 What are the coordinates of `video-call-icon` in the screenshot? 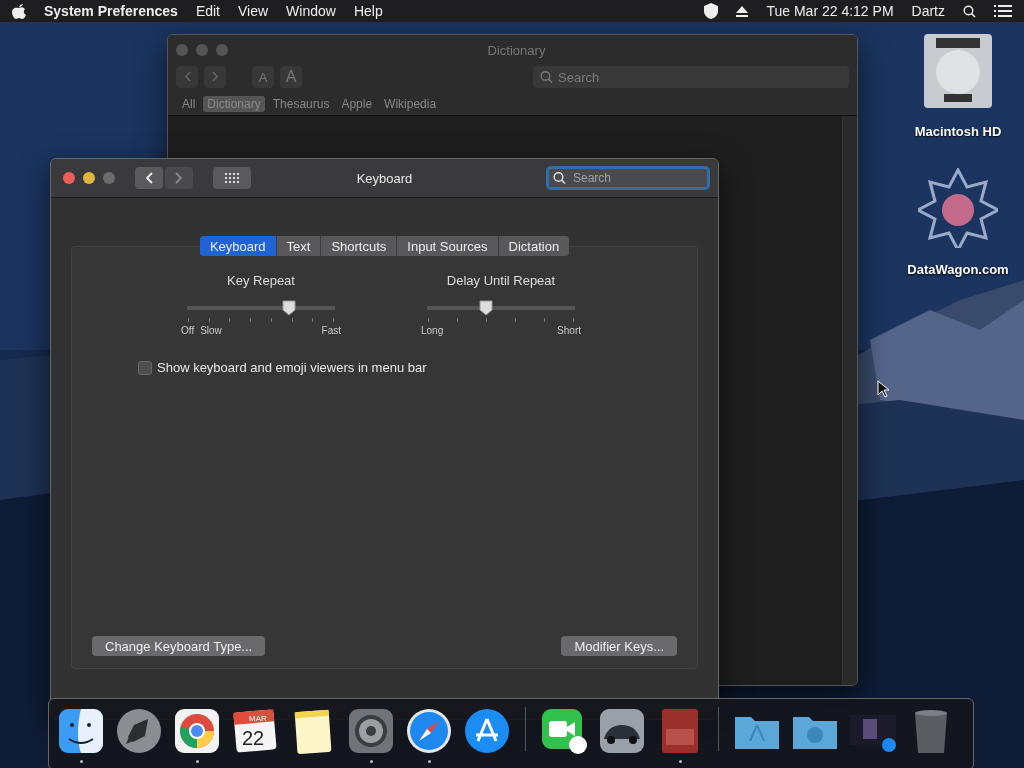 It's located at (564, 731).